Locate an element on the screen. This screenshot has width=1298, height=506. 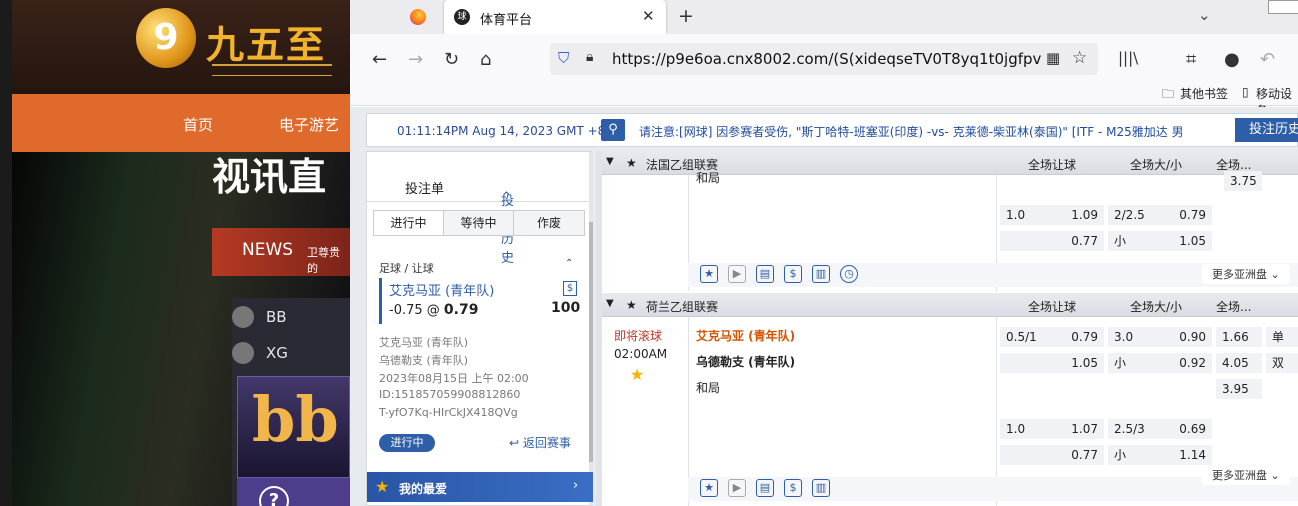
bookmark-other: 其他书签 is located at coordinates (1204, 93).